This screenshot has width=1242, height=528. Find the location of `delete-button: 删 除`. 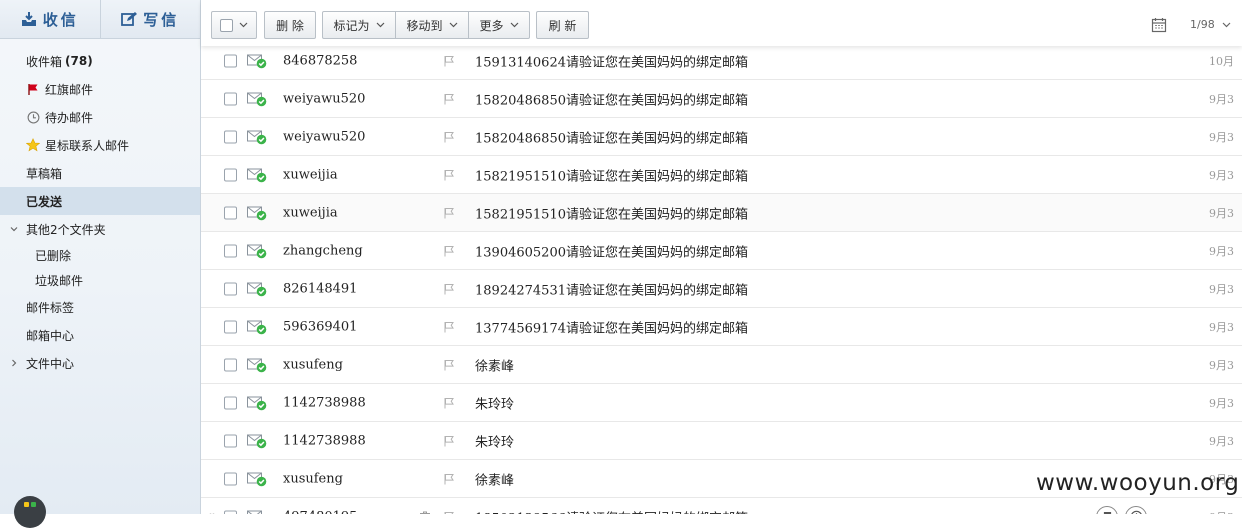

delete-button: 删 除 is located at coordinates (290, 25).